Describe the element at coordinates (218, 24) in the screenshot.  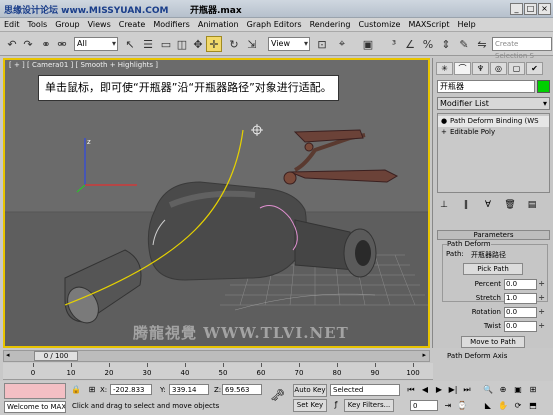
I see `menu-animation: Animation` at that location.